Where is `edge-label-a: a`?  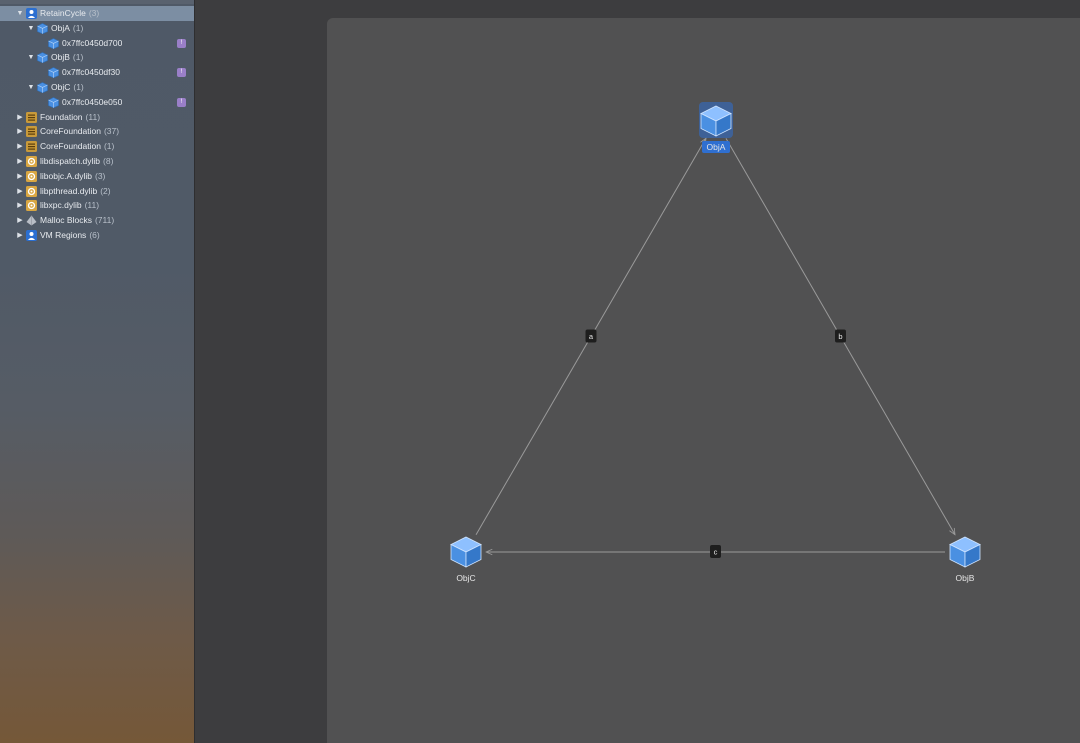
edge-label-a: a is located at coordinates (591, 336).